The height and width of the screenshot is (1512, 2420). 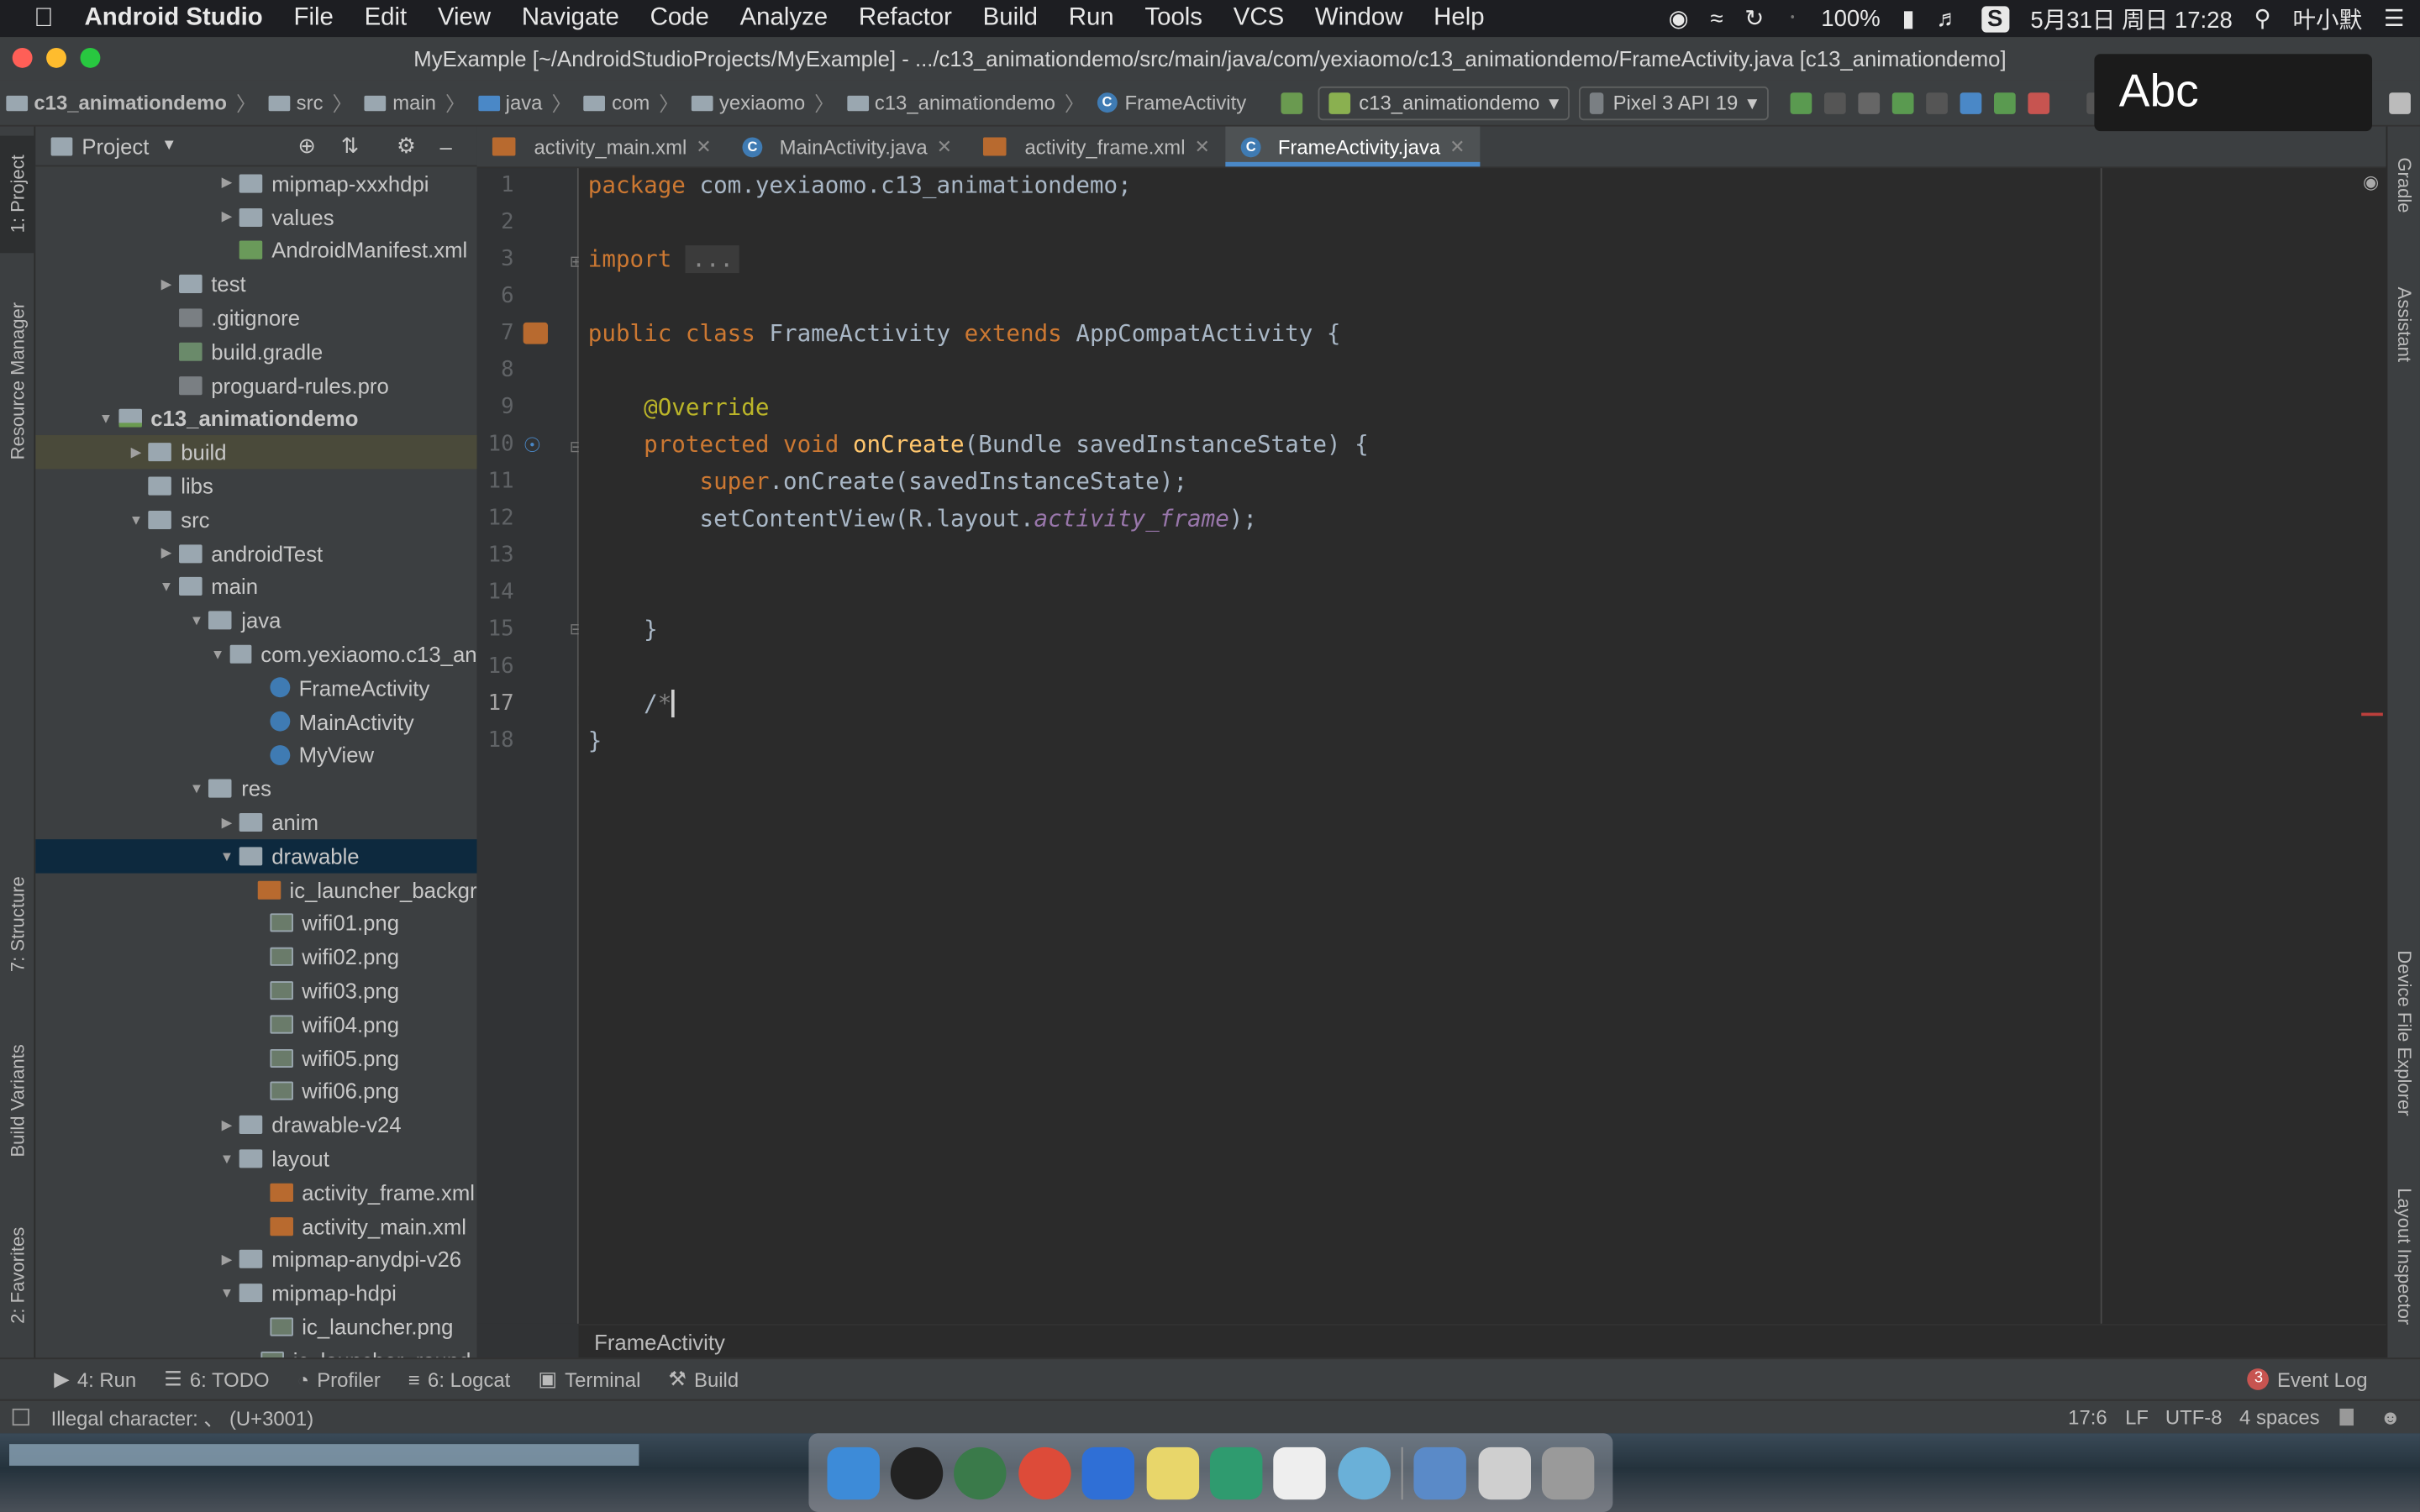 What do you see at coordinates (1868, 102) in the screenshot?
I see `attach-debugger-list-icon` at bounding box center [1868, 102].